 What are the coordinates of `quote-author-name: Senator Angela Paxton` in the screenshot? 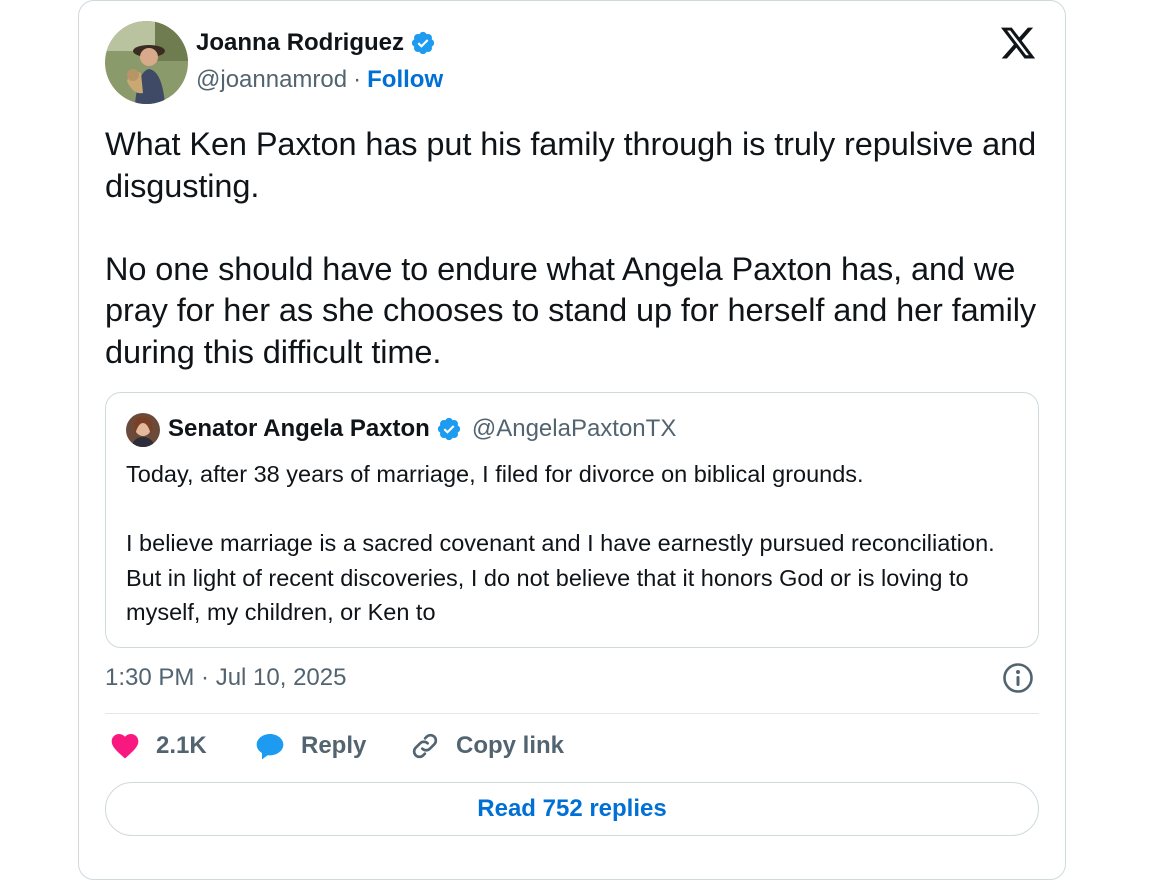 It's located at (299, 429).